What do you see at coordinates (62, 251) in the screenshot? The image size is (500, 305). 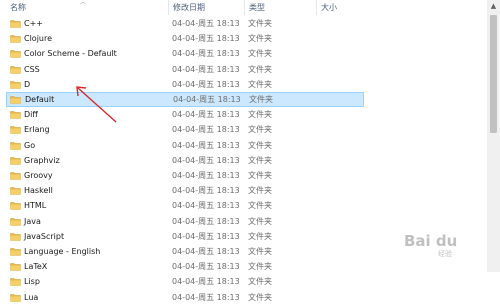 I see `file-name: Language - English` at bounding box center [62, 251].